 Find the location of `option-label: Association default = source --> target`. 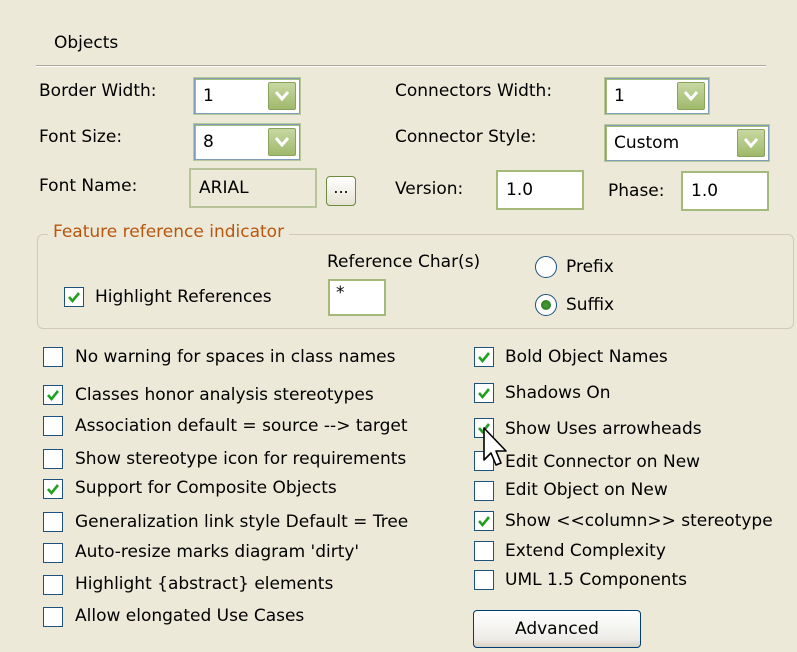

option-label: Association default = source --> target is located at coordinates (241, 426).